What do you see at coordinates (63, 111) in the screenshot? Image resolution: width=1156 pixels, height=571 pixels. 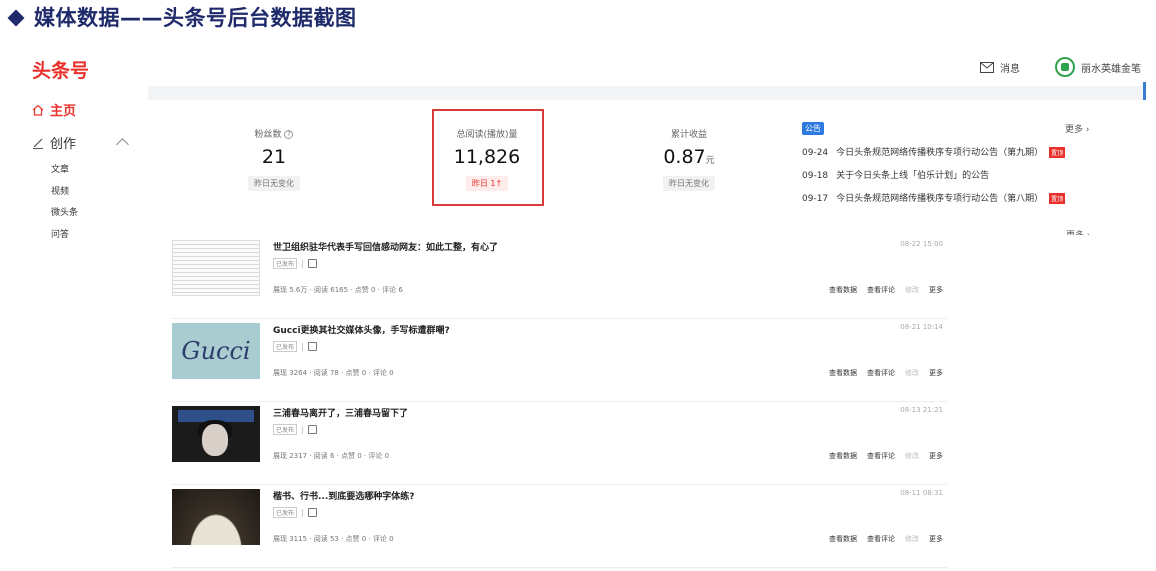 I see `sidebar-item-home-label: 主页` at bounding box center [63, 111].